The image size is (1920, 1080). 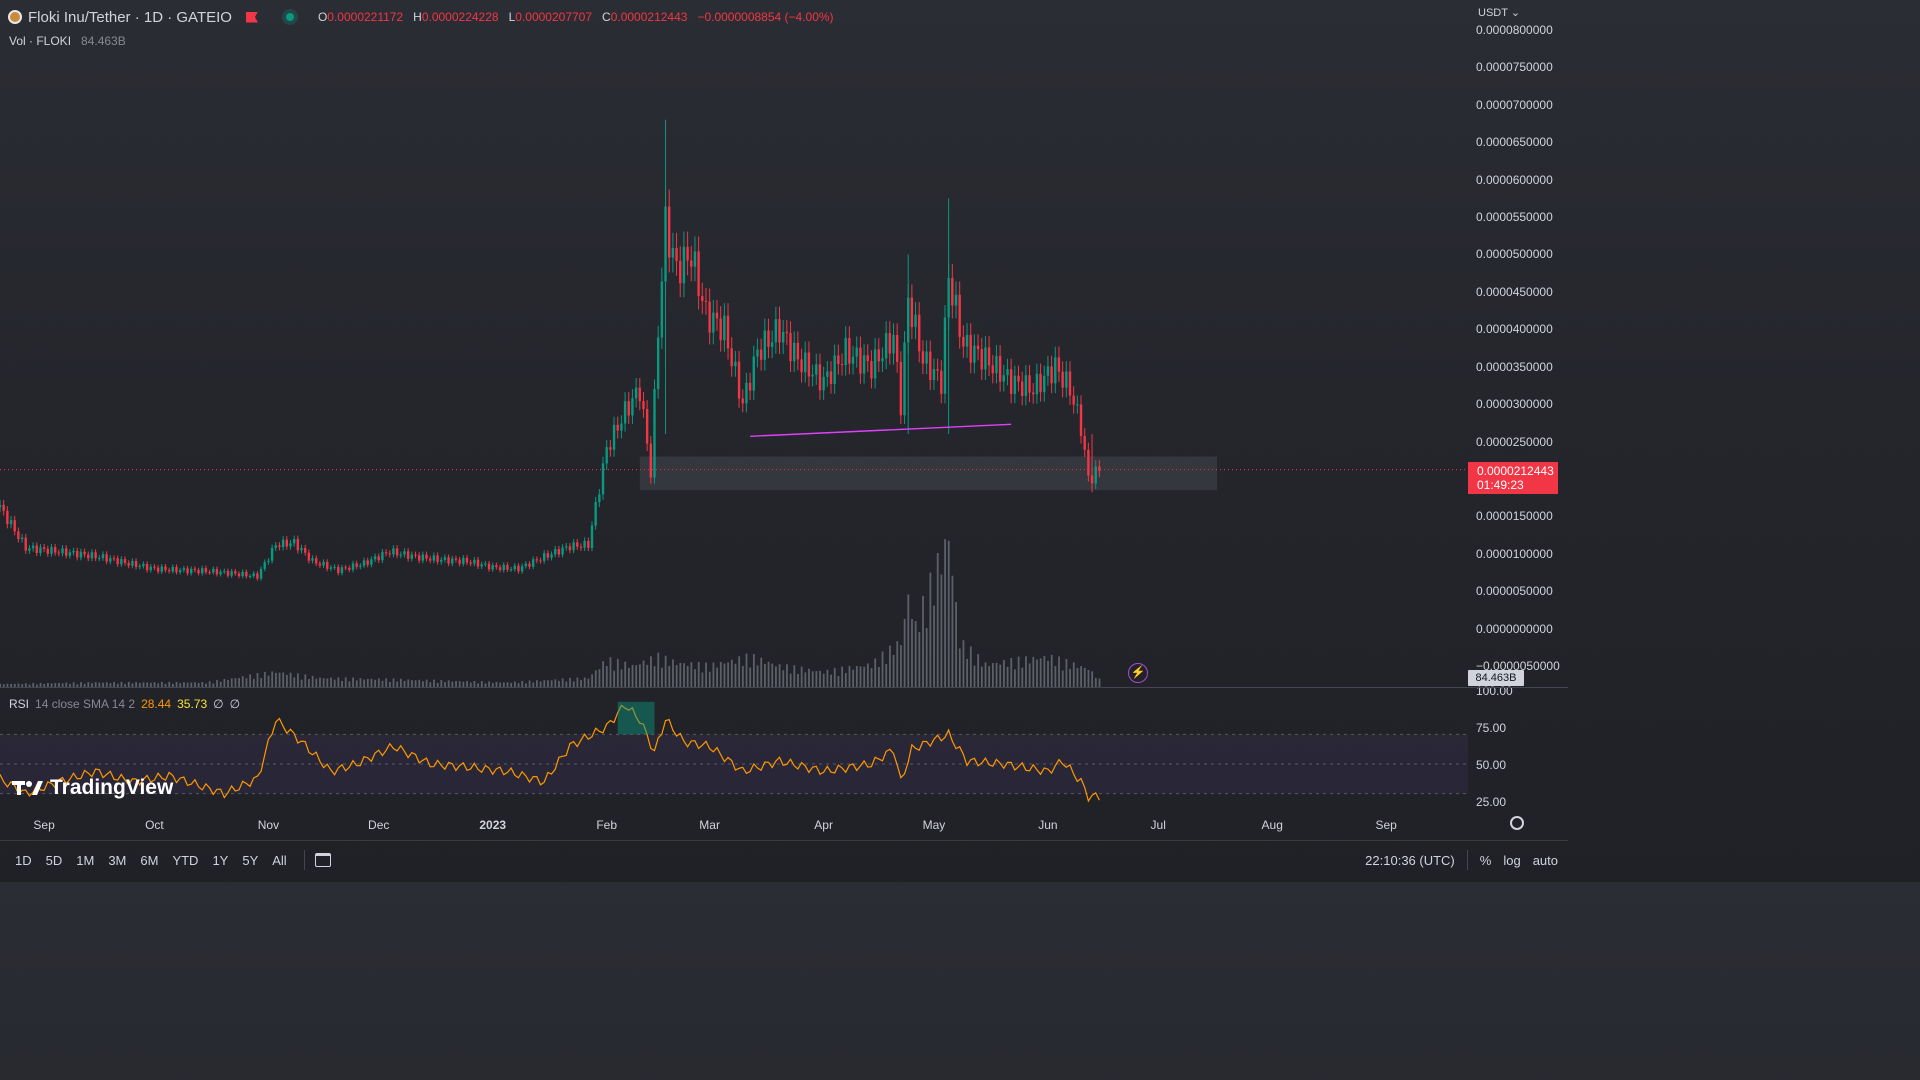 What do you see at coordinates (1514, 628) in the screenshot?
I see `price-tick: 0.0000000000` at bounding box center [1514, 628].